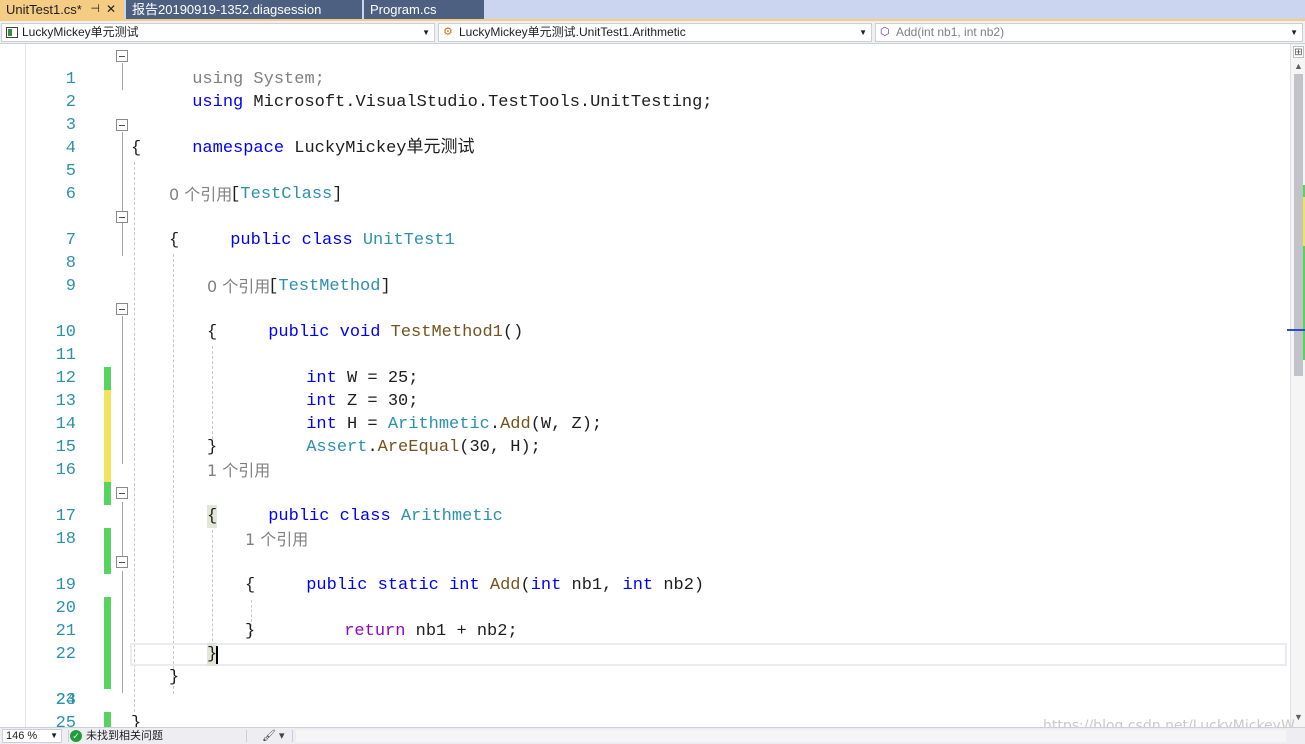 The image size is (1305, 744). What do you see at coordinates (95, 9) in the screenshot?
I see `pin-icon: ⊣` at bounding box center [95, 9].